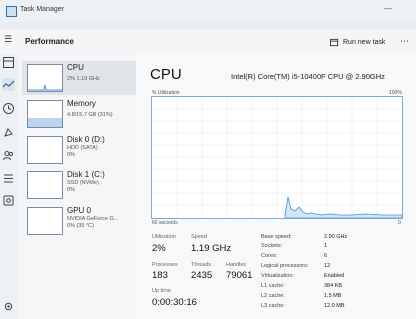 This screenshot has height=319, width=416. What do you see at coordinates (8, 39) in the screenshot?
I see `hamburger-menu-icon: ☰` at bounding box center [8, 39].